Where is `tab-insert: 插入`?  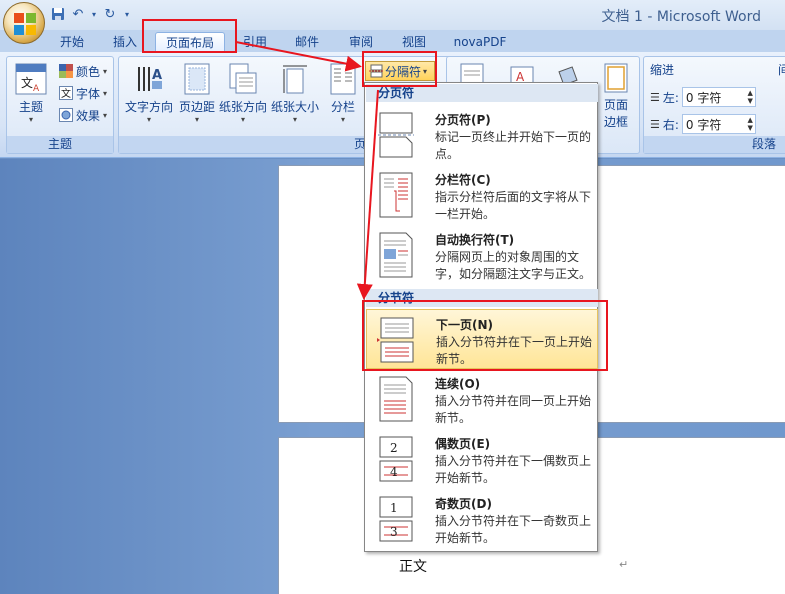 tab-insert: 插入 is located at coordinates (125, 42).